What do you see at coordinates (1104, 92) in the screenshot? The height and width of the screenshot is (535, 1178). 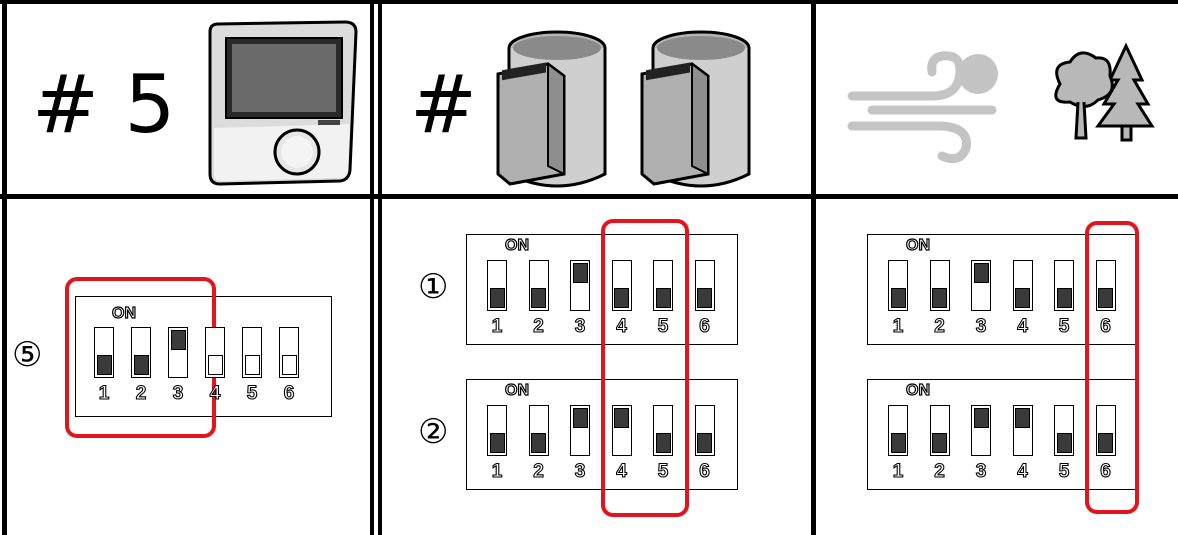 I see `trees-icon` at bounding box center [1104, 92].